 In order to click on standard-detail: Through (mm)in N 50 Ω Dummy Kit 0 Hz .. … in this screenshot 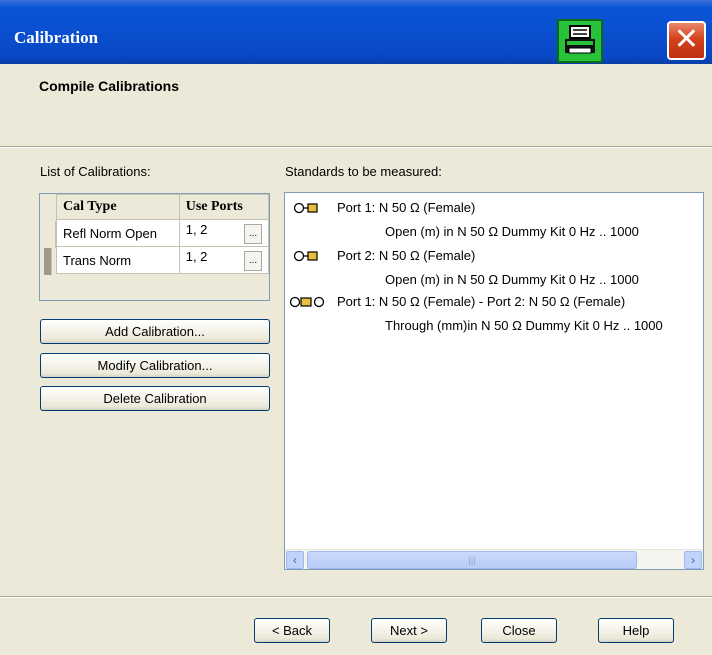, I will do `click(524, 325)`.